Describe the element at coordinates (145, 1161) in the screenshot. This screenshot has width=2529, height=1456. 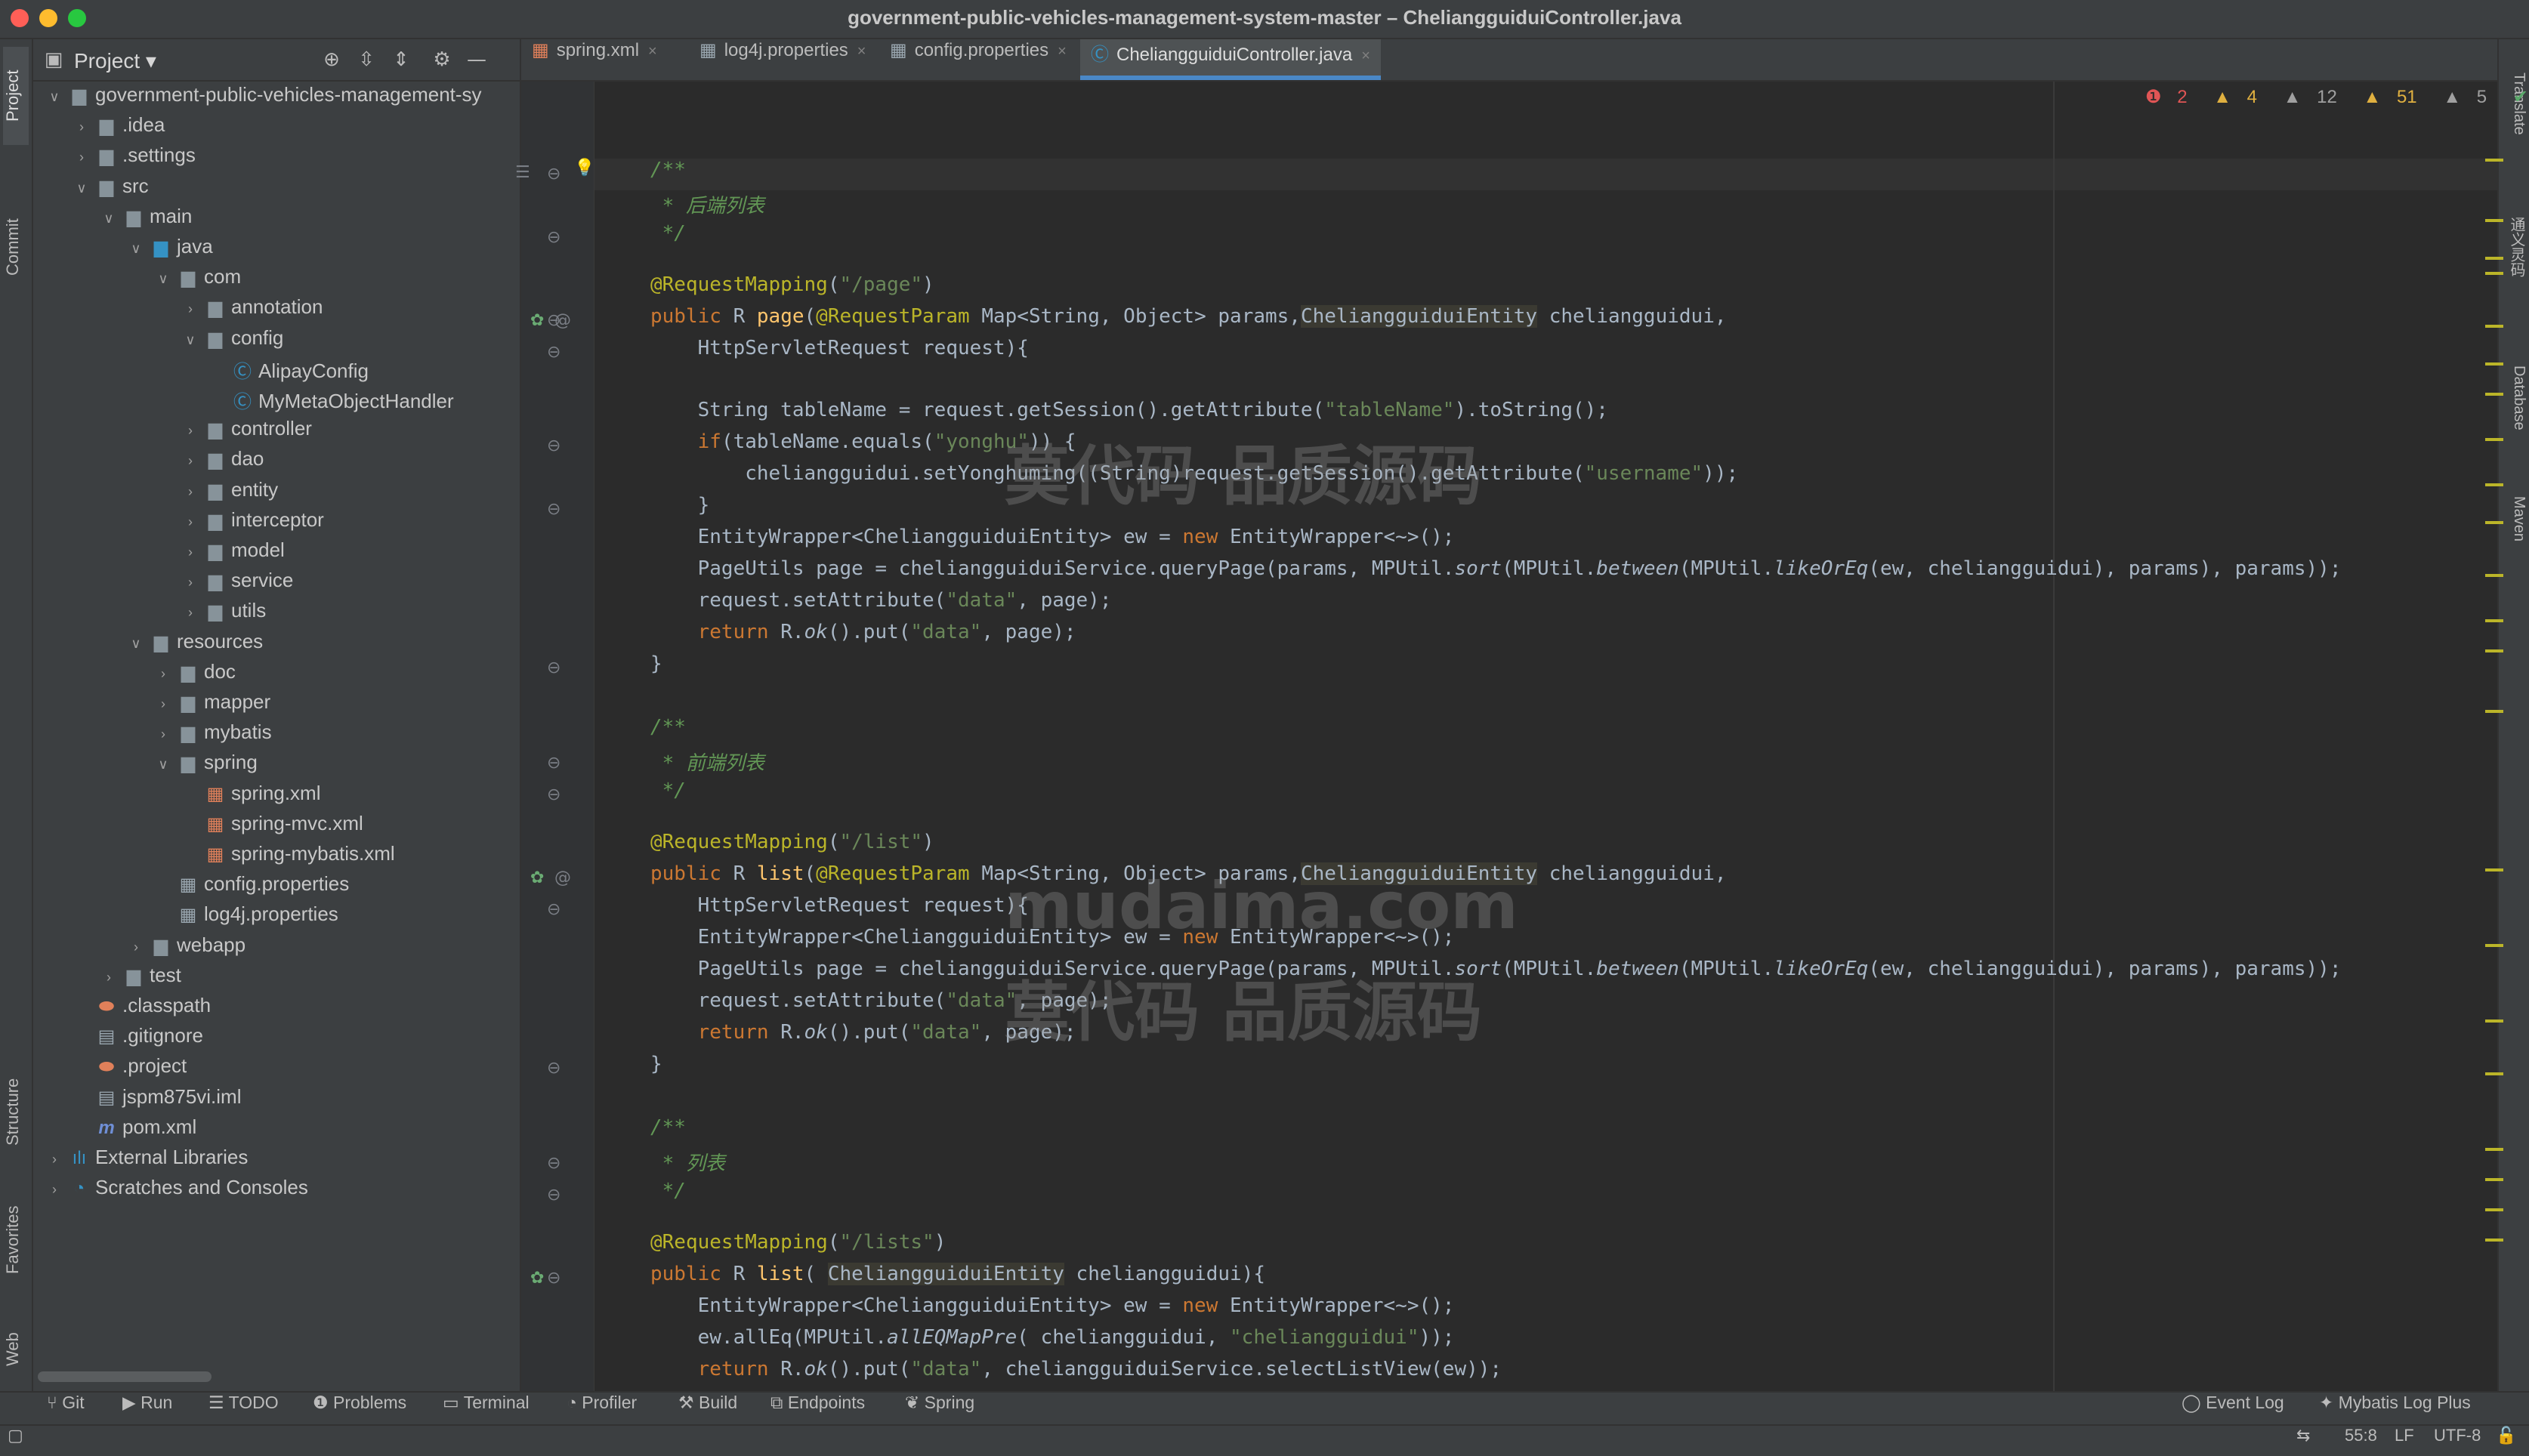
I see `tree-item-external-libraries: › ılı External Libraries` at that location.